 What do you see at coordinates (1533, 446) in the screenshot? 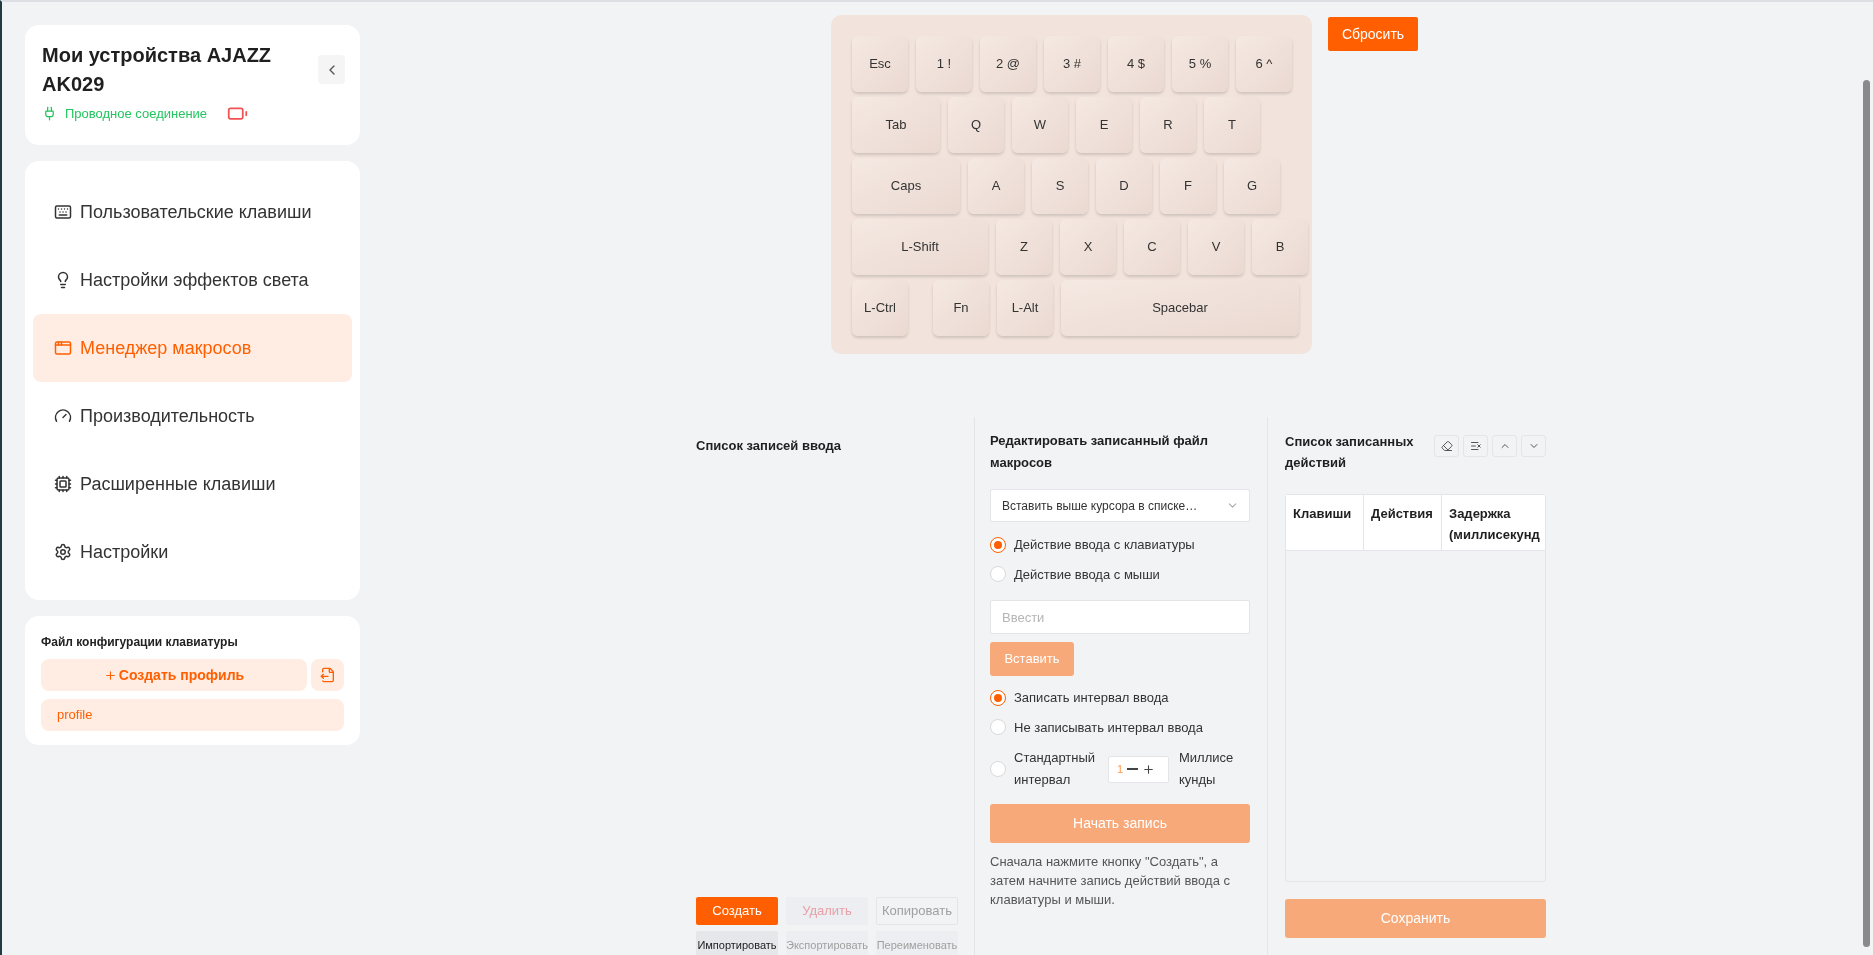
I see `move-down-button` at bounding box center [1533, 446].